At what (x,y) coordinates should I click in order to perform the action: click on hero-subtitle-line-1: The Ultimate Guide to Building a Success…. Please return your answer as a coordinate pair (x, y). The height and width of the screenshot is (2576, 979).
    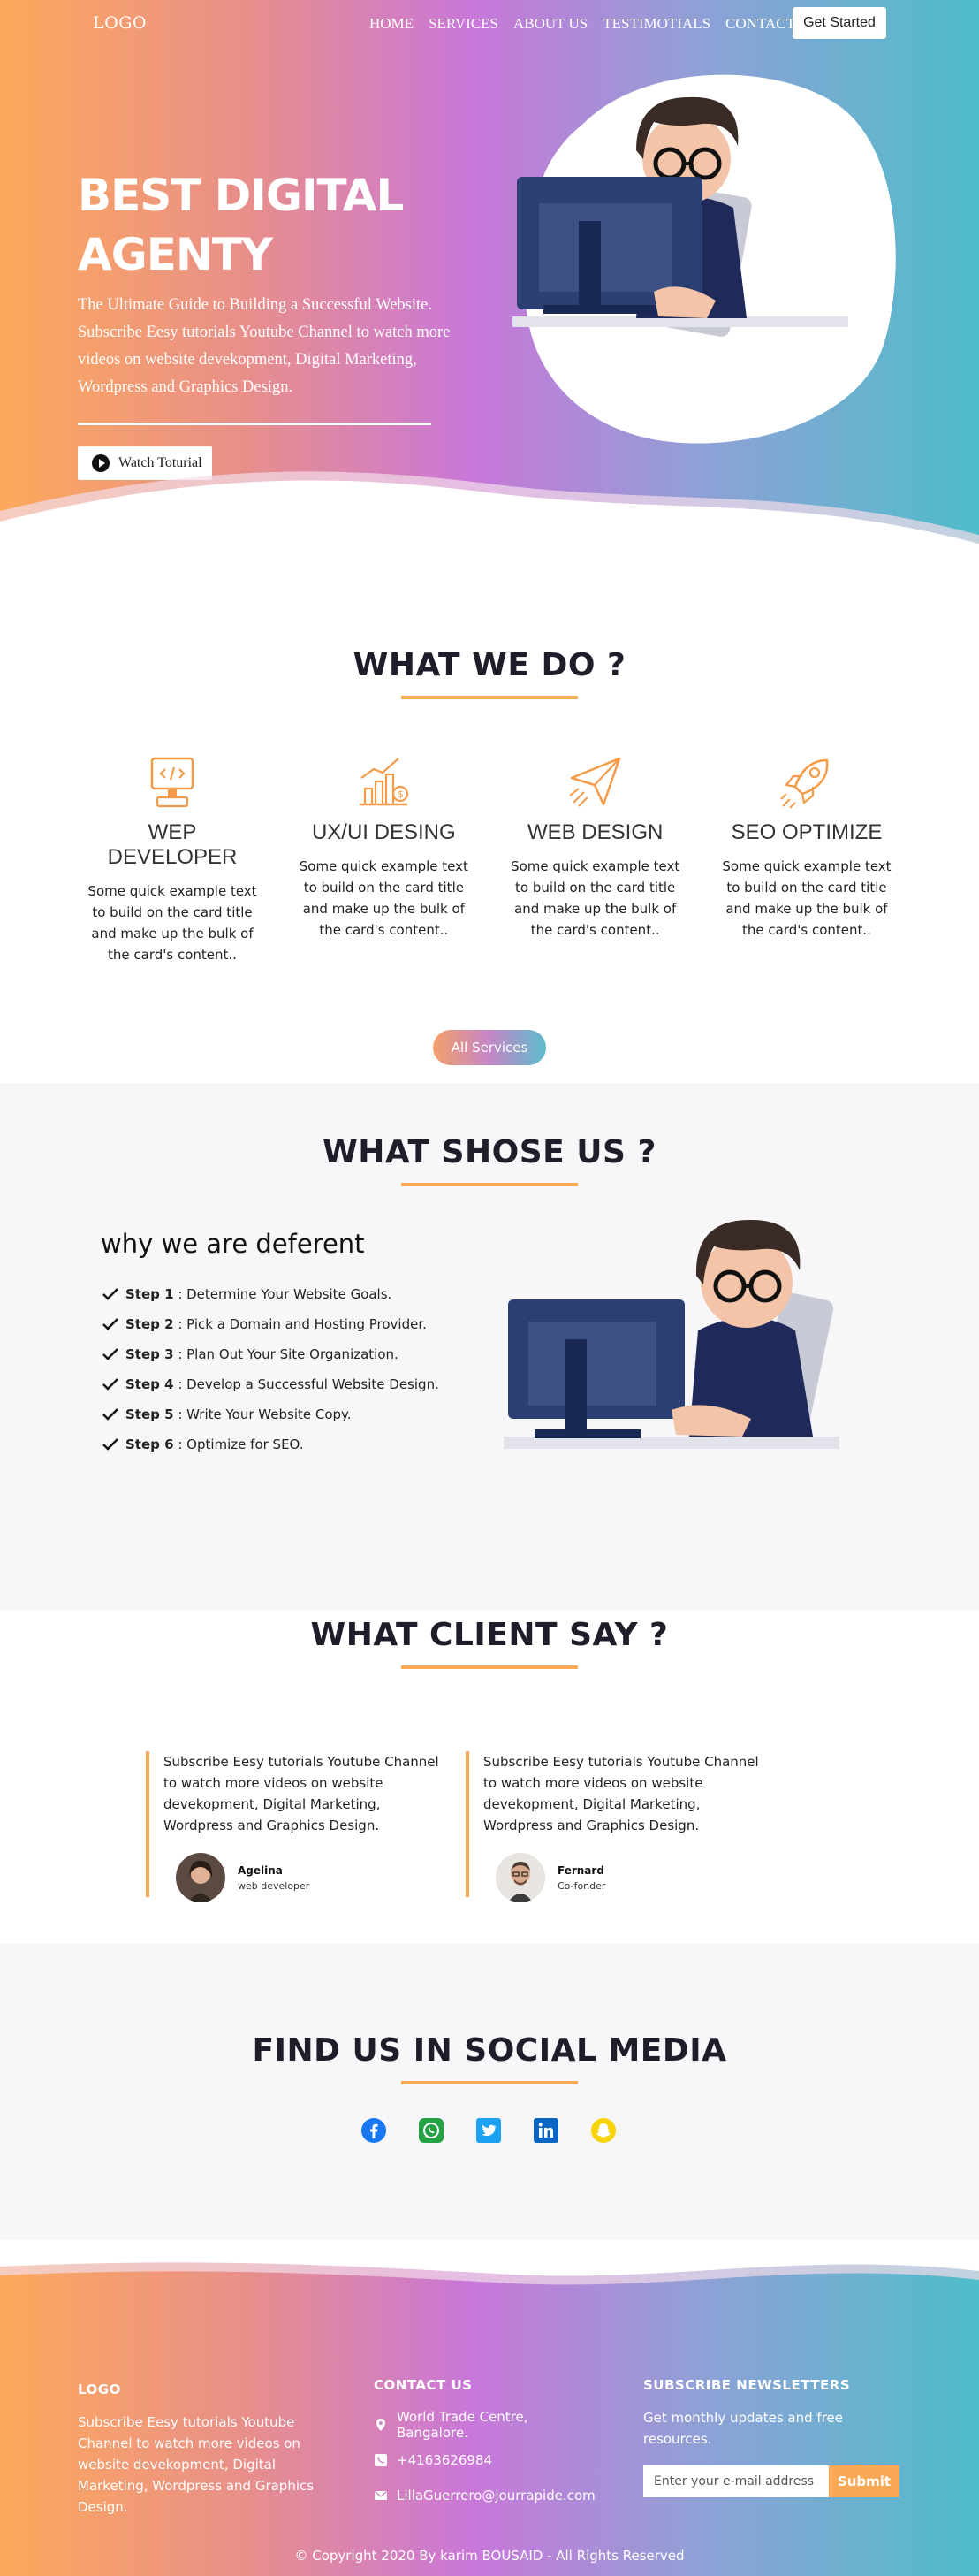
    Looking at the image, I should click on (255, 305).